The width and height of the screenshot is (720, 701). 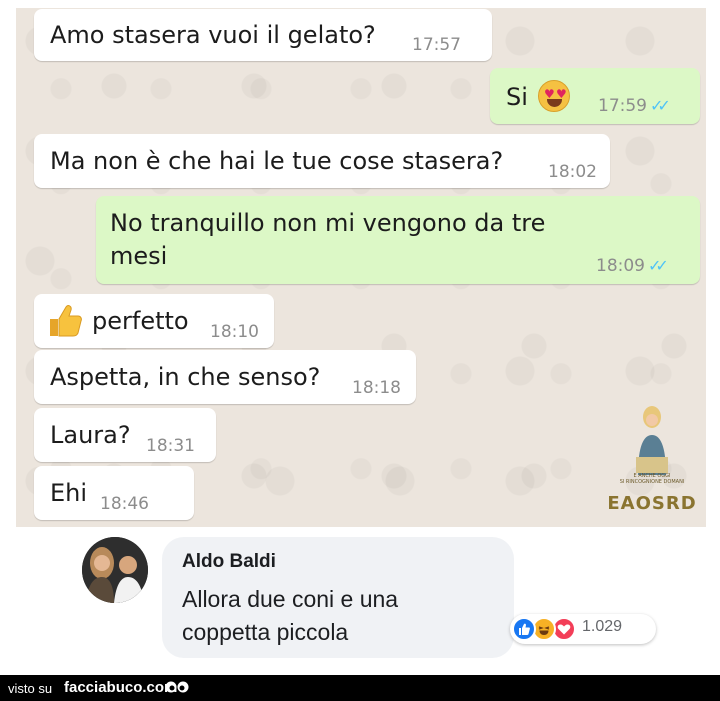 What do you see at coordinates (114, 493) in the screenshot?
I see `message-bubble-incoming: Ehi 18:46` at bounding box center [114, 493].